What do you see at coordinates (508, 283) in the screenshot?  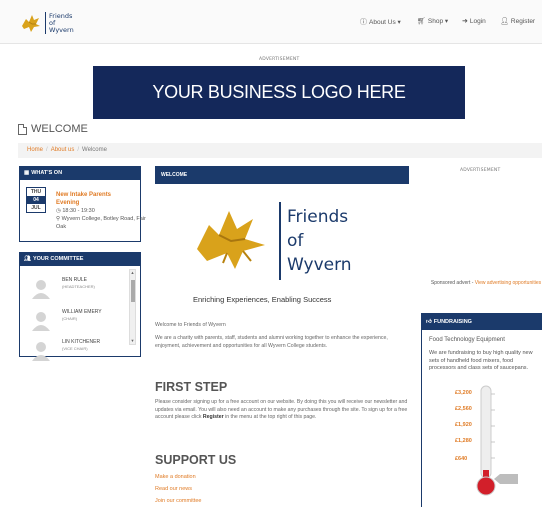 I see `advertising-opportunities-link: View advertising opportunities` at bounding box center [508, 283].